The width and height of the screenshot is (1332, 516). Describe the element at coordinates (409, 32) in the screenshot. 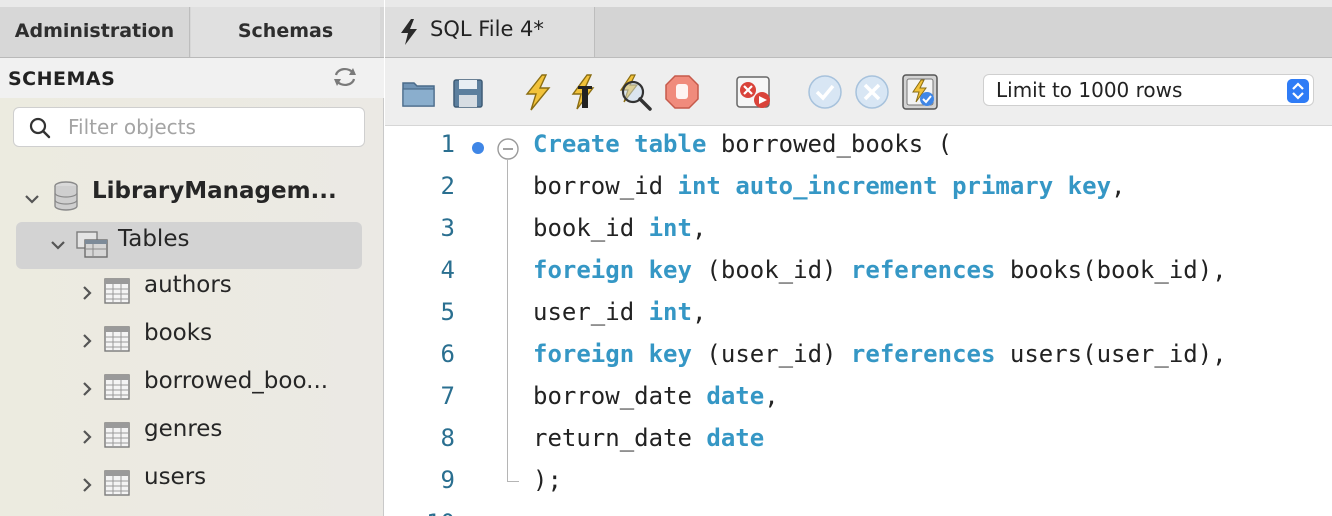

I see `lightning-icon` at that location.